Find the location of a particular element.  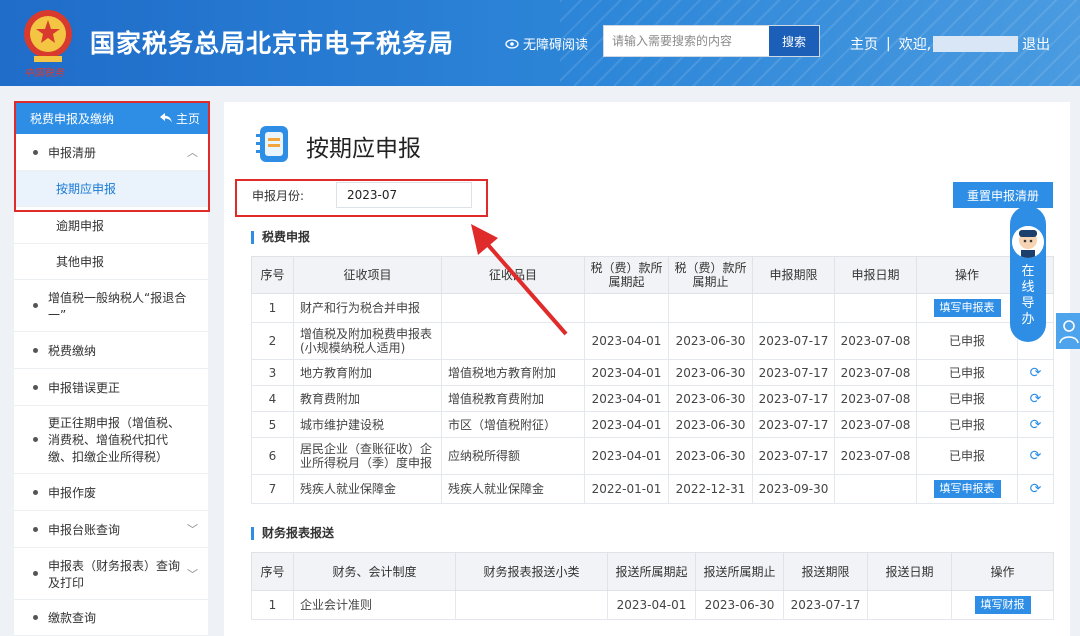

online-guide-widget: 在线导办 is located at coordinates (1028, 274).